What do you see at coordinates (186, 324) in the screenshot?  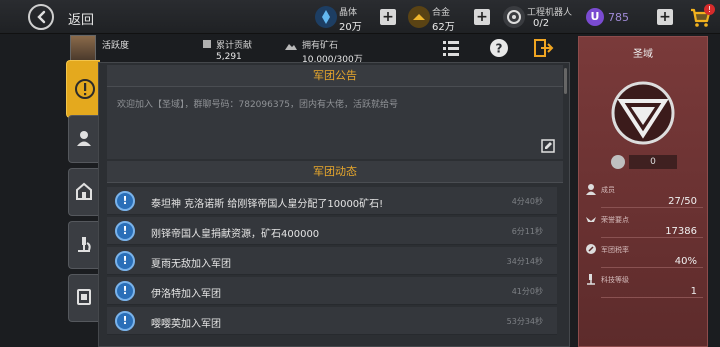 I see `event-text: 嘤嘤英加入军团` at bounding box center [186, 324].